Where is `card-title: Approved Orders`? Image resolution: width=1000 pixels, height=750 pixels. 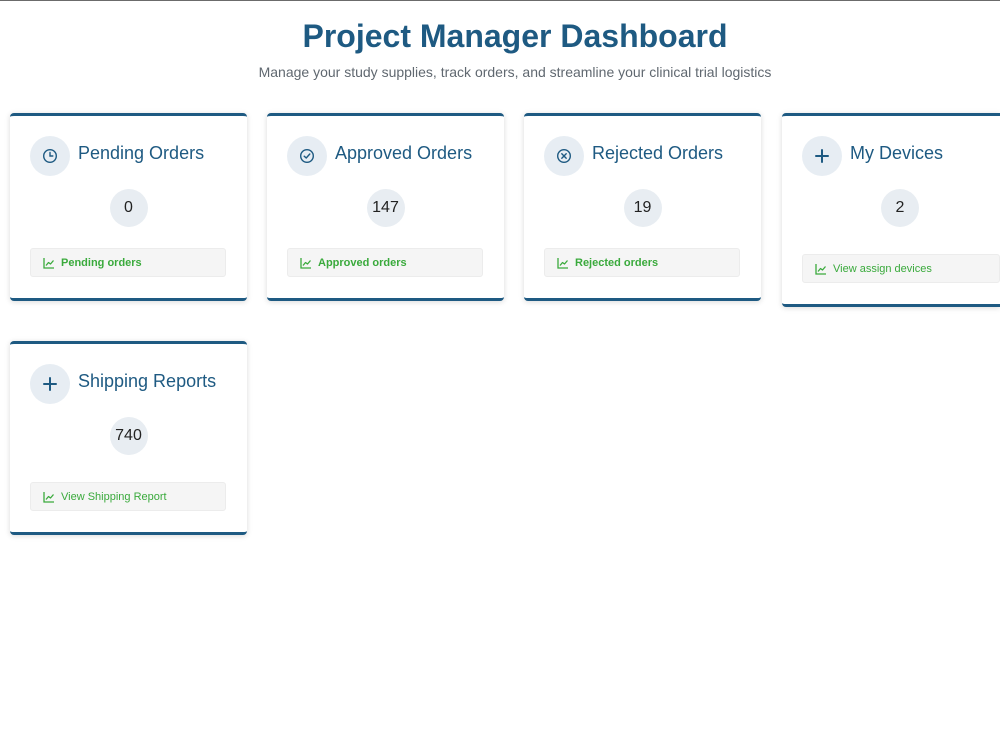
card-title: Approved Orders is located at coordinates (404, 153).